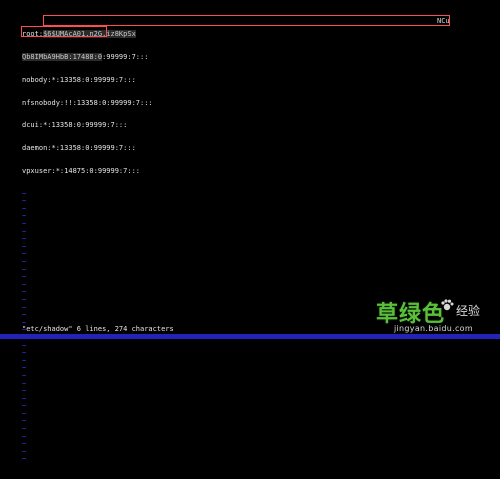 The height and width of the screenshot is (479, 500). I want to click on editor-line-3: nobody:*:13358:0:99999:7:::, so click(79, 79).